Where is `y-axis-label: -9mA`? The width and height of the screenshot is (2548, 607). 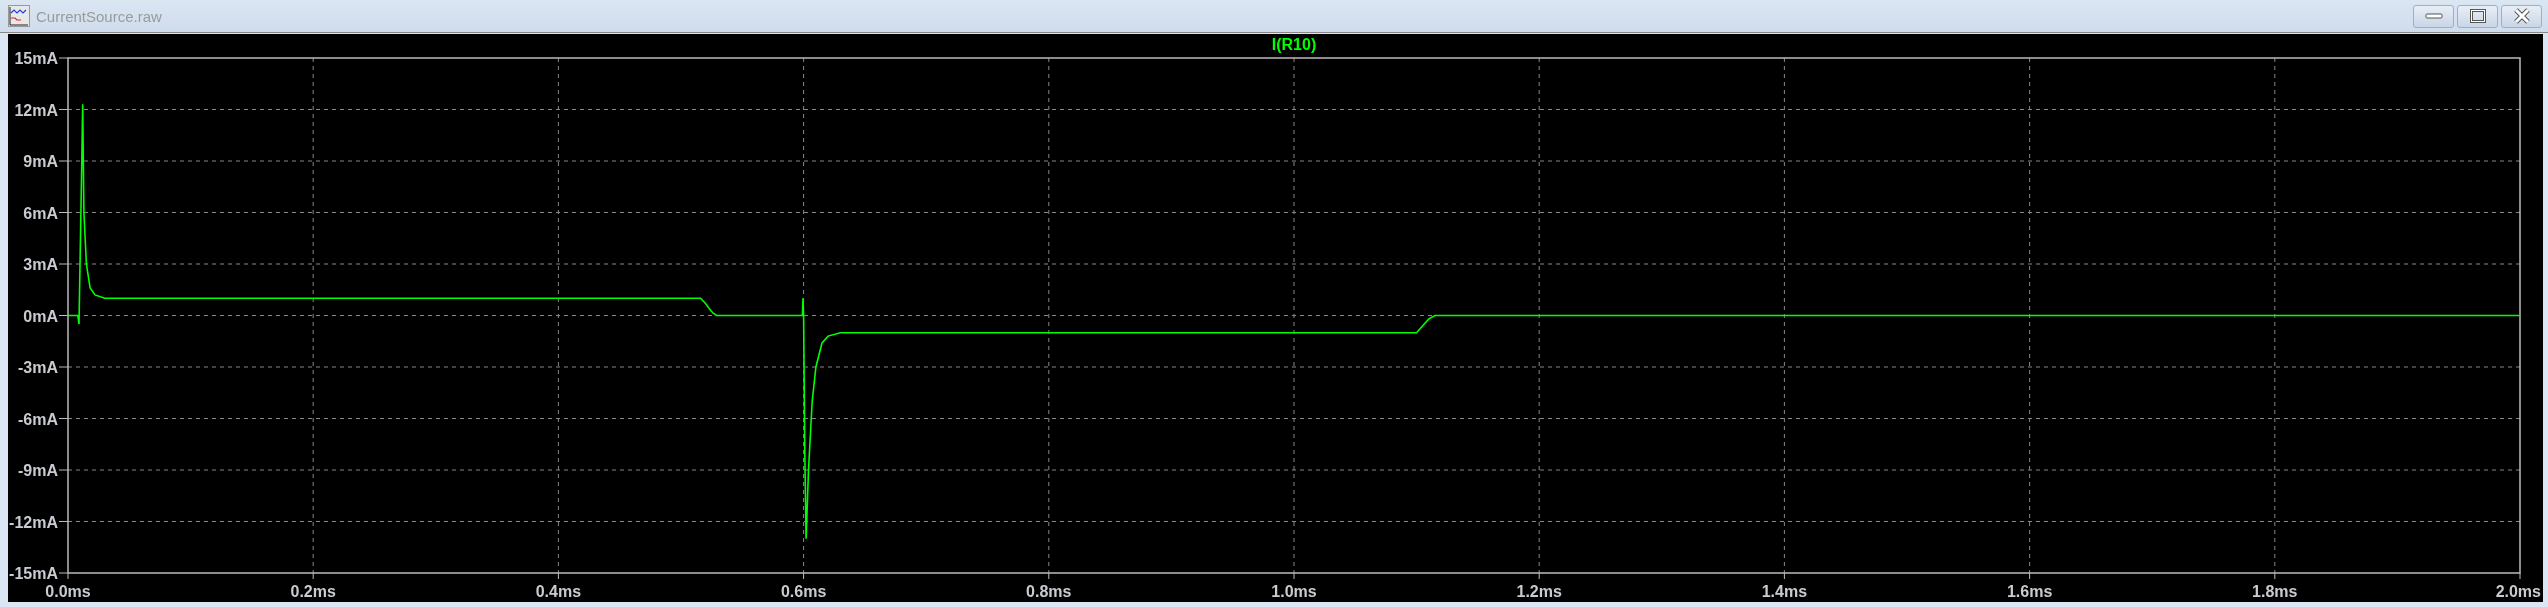
y-axis-label: -9mA is located at coordinates (38, 470).